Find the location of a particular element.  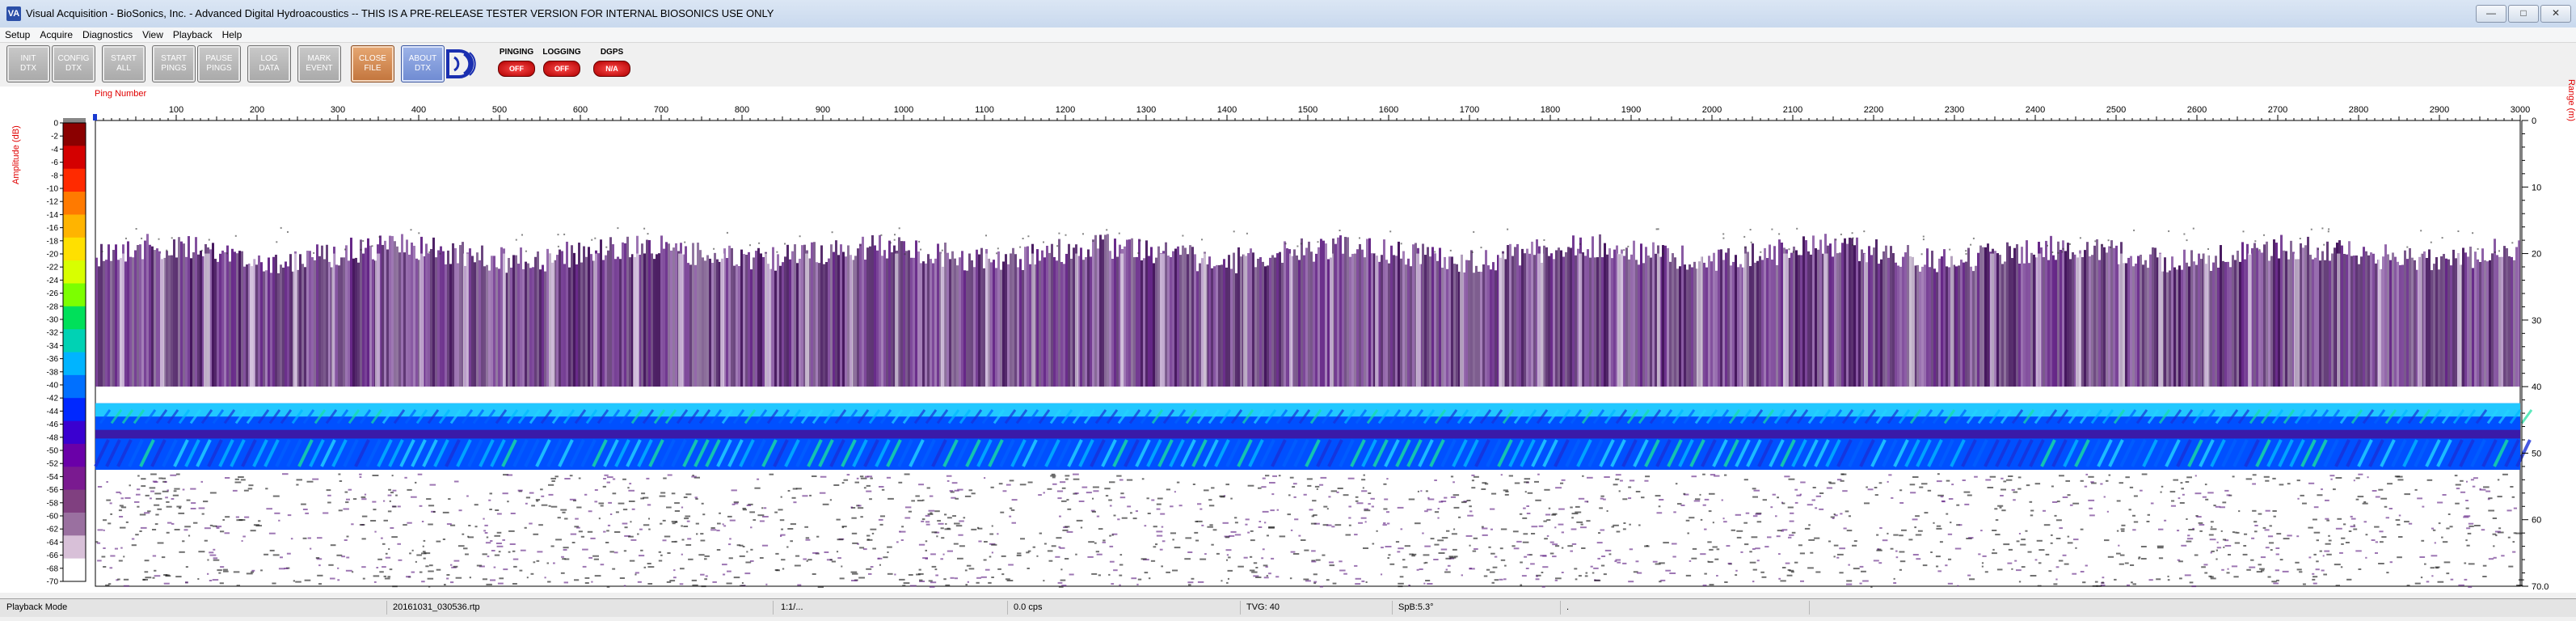

init-dtx-button: INIT DTX is located at coordinates (28, 63).